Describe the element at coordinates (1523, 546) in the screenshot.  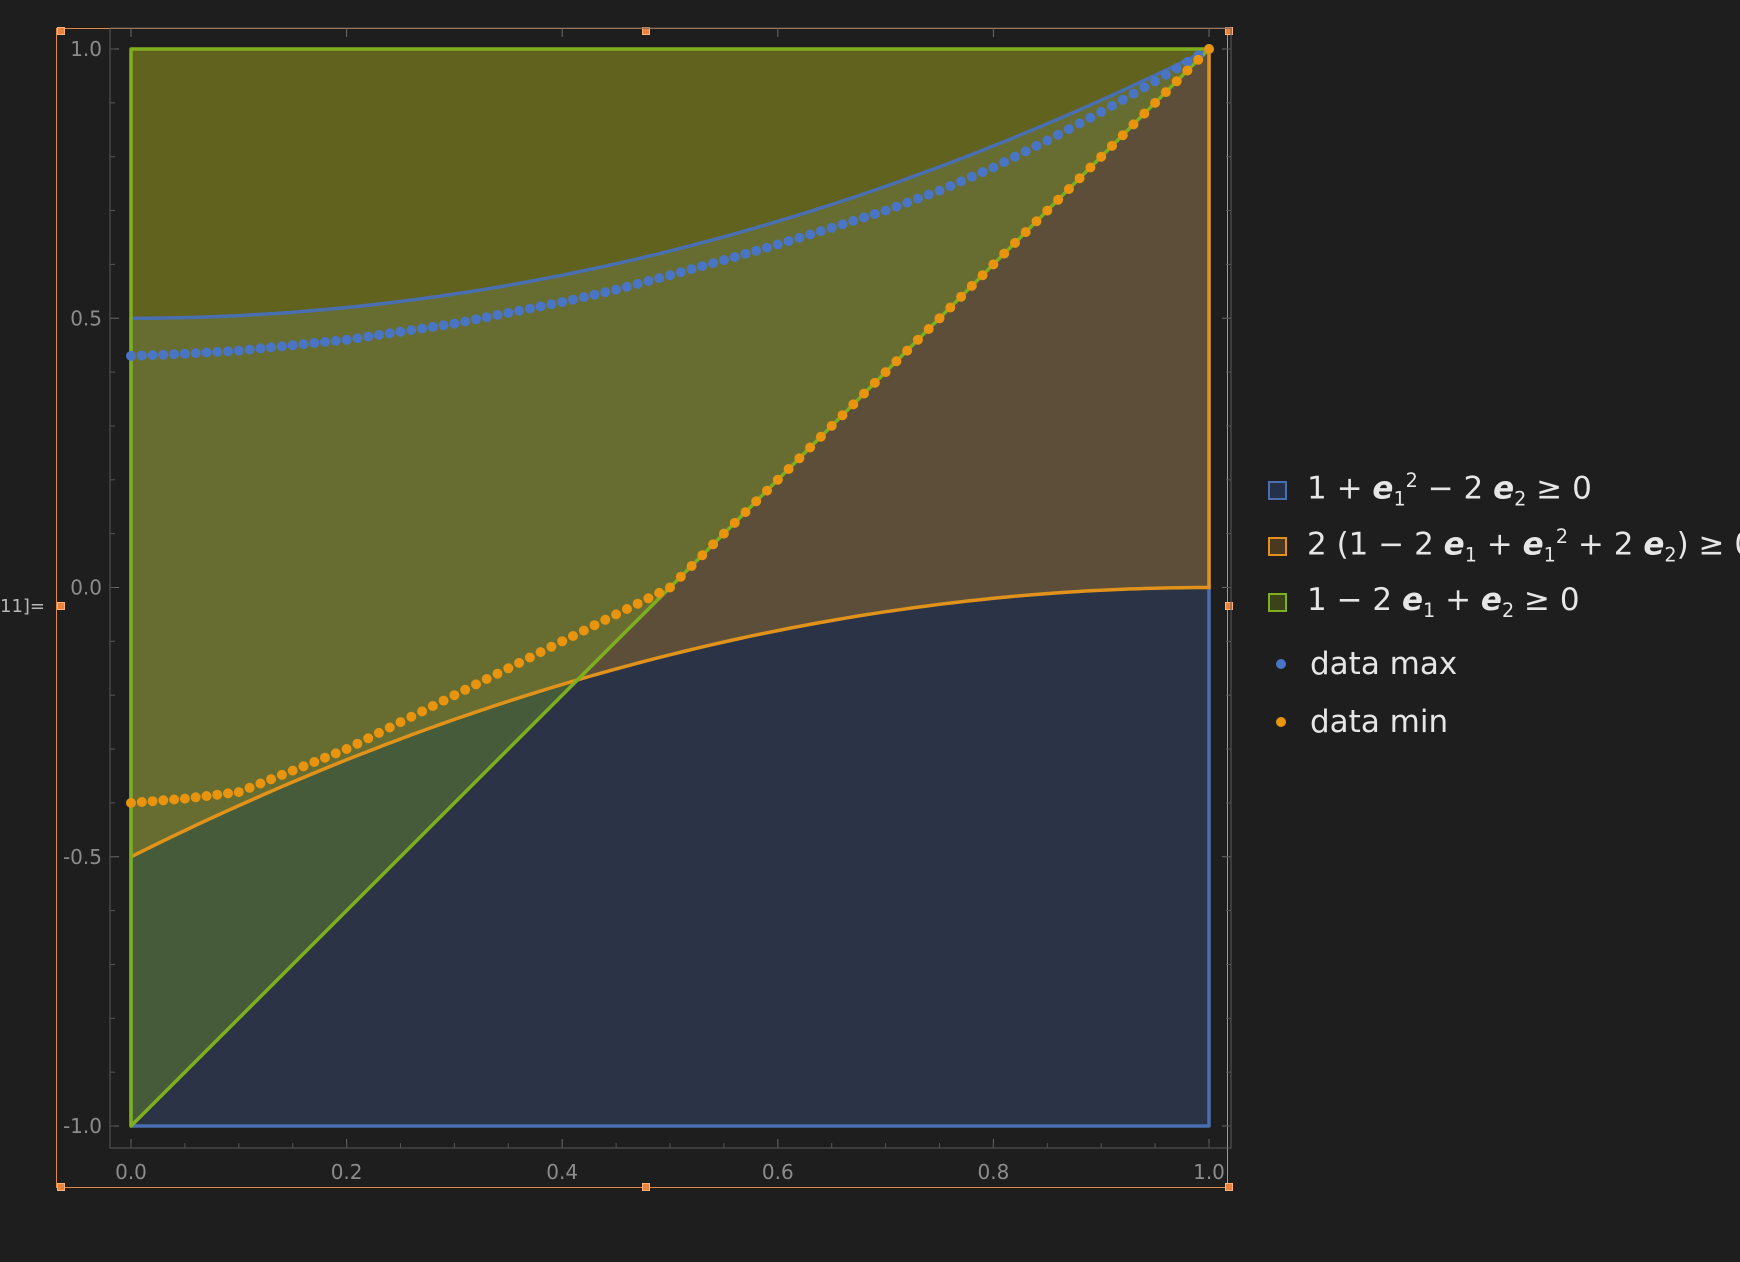
I see `legend-label-region-2: 2 (1 − 2 e1 + e12 + 2 e2) ≥ 0` at that location.